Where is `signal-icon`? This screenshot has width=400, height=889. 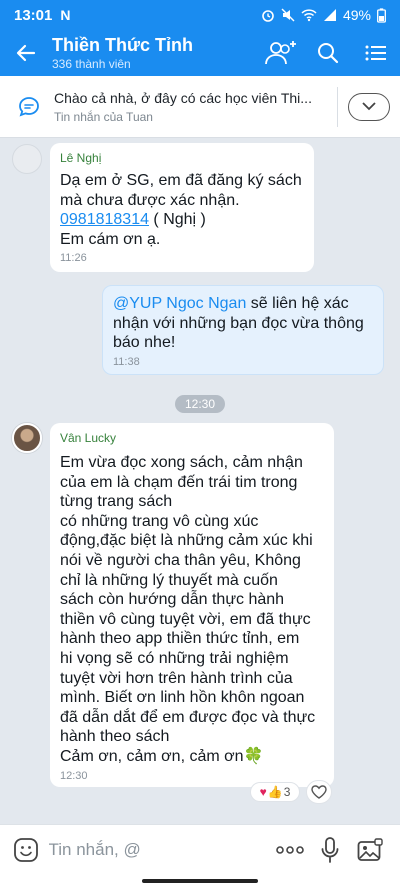 signal-icon is located at coordinates (330, 15).